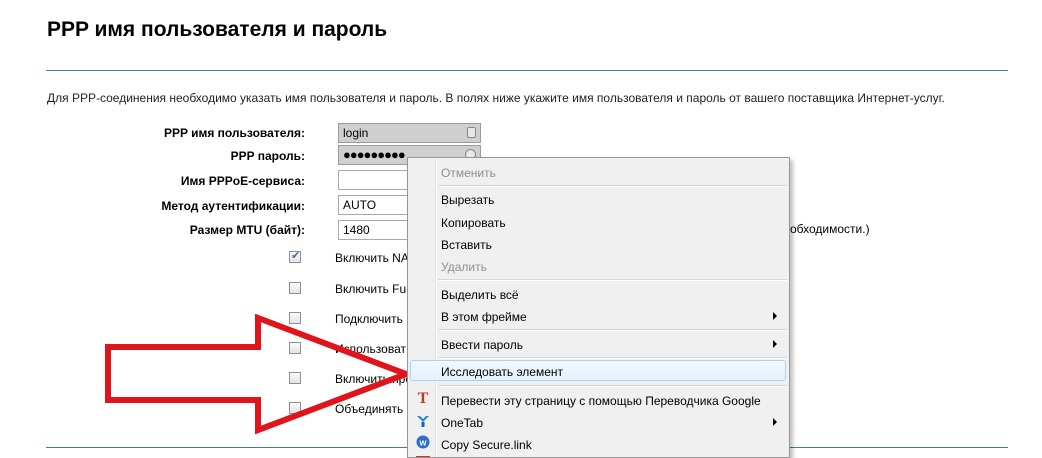  I want to click on mtu-value: 1480, so click(356, 230).